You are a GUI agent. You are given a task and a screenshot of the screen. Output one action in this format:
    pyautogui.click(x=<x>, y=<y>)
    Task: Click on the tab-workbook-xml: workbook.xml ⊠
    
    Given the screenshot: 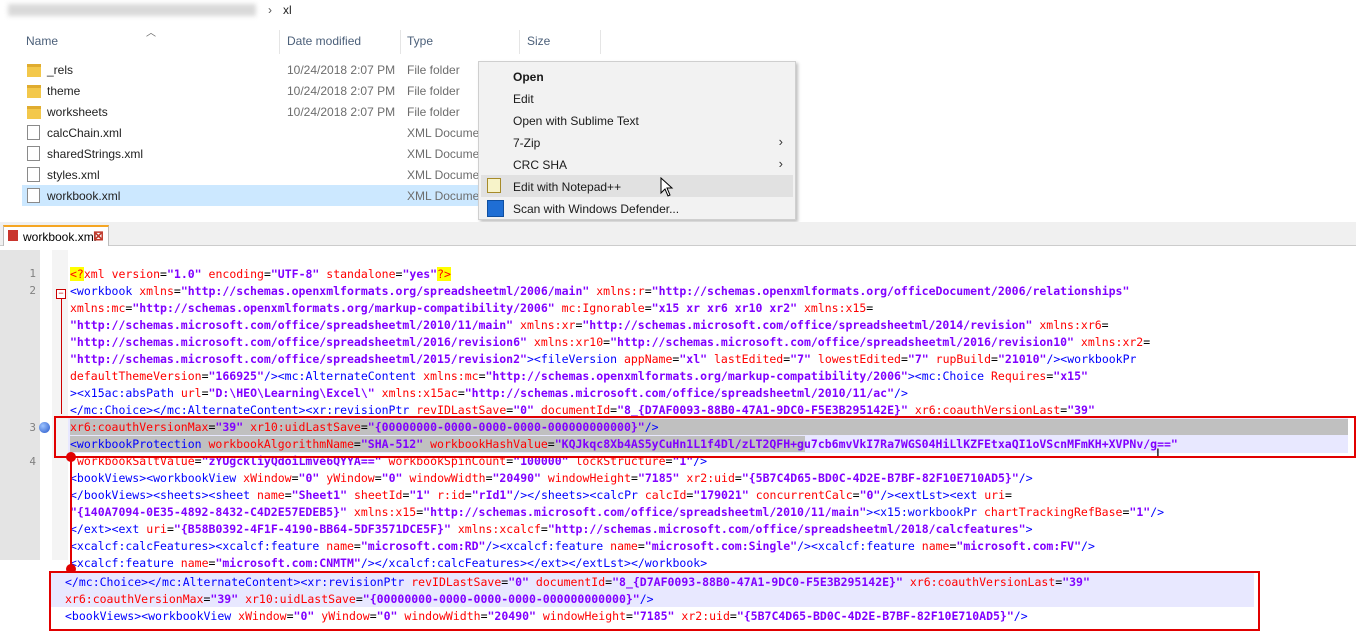 What is the action you would take?
    pyautogui.click(x=56, y=235)
    